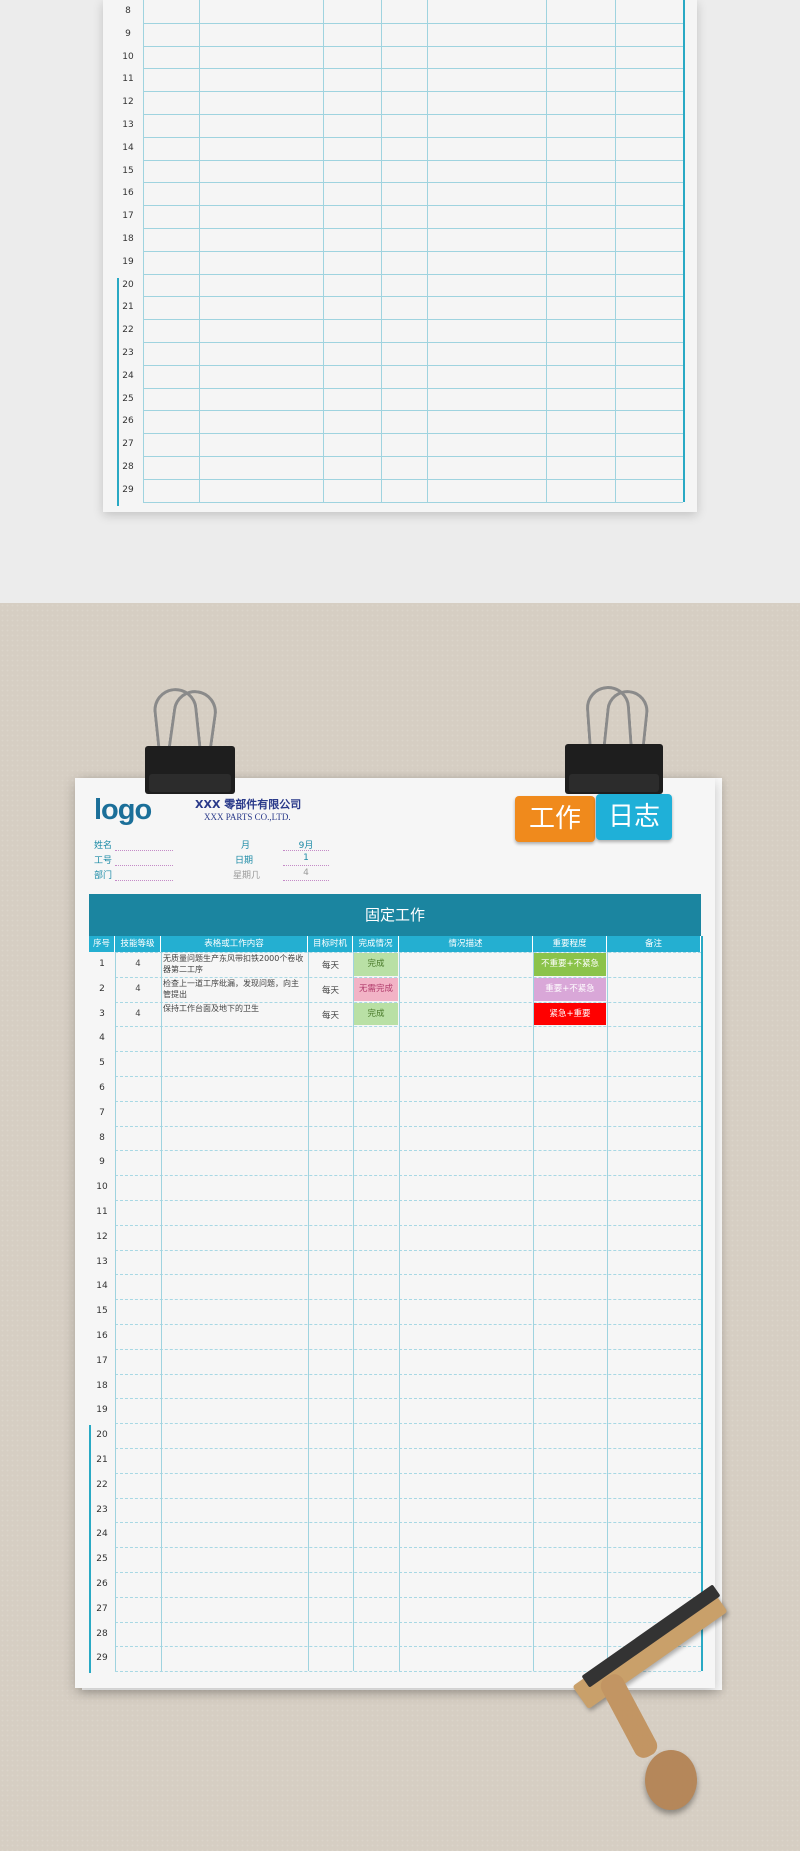 The height and width of the screenshot is (1851, 800). What do you see at coordinates (128, 33) in the screenshot?
I see `row-number: 9` at bounding box center [128, 33].